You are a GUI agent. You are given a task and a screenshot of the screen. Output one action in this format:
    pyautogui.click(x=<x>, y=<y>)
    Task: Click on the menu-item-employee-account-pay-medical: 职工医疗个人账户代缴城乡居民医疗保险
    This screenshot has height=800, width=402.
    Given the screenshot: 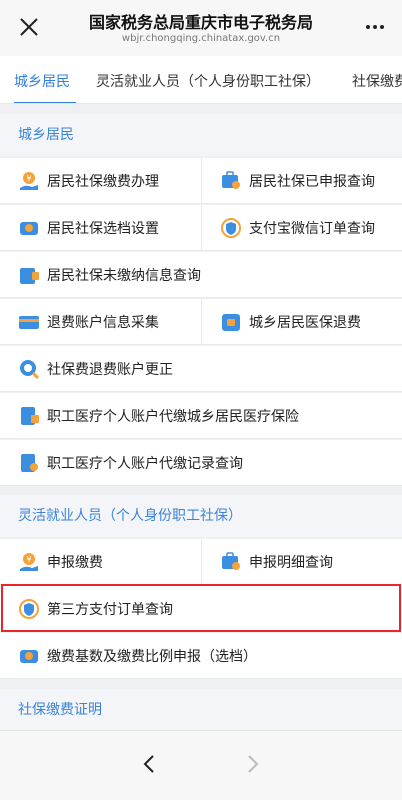 What is the action you would take?
    pyautogui.click(x=203, y=416)
    